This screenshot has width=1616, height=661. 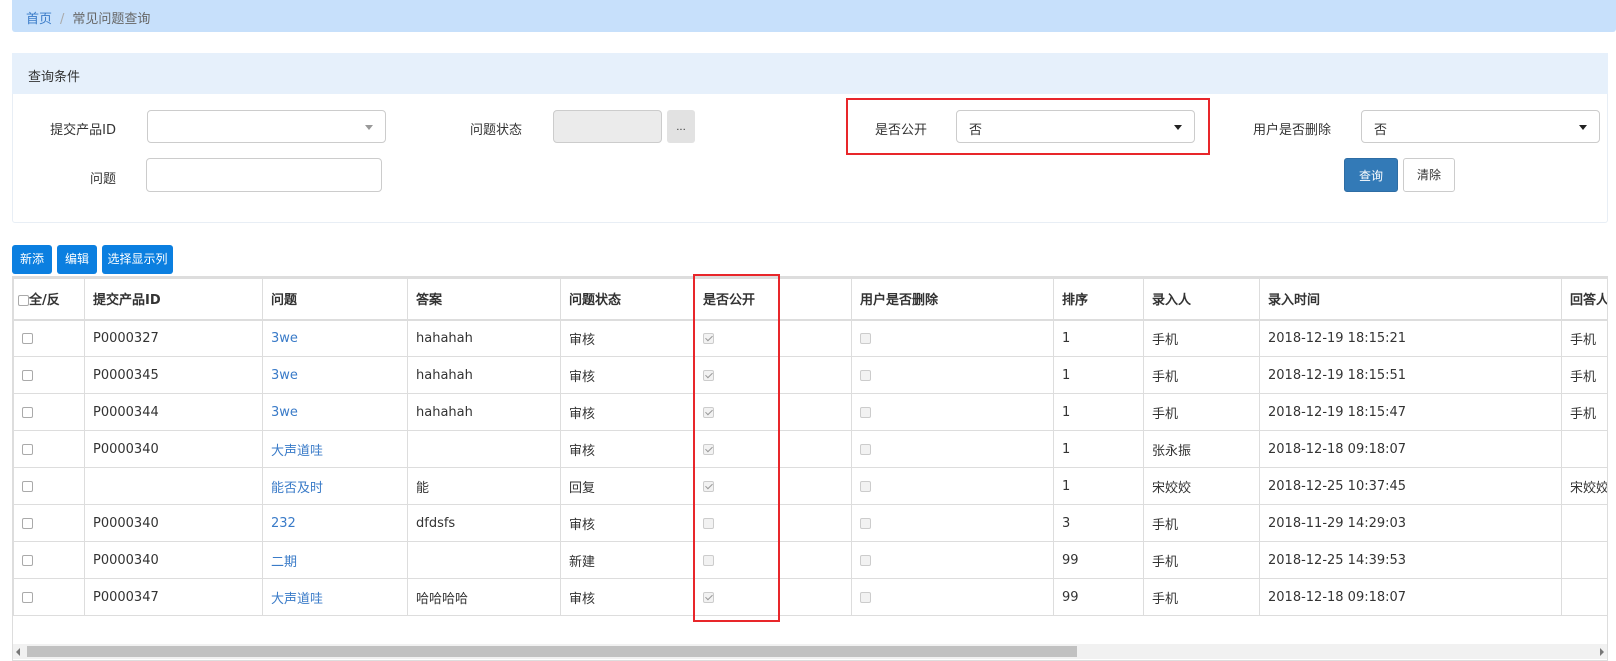 I want to click on header-product-id: 提交产品ID, so click(x=173, y=299).